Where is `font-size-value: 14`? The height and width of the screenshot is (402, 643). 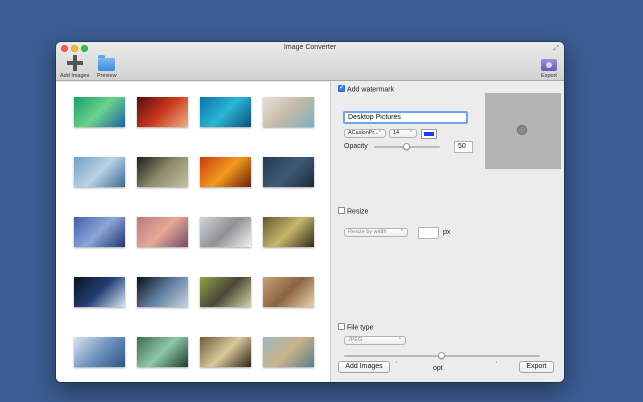
font-size-value: 14 is located at coordinates (396, 133).